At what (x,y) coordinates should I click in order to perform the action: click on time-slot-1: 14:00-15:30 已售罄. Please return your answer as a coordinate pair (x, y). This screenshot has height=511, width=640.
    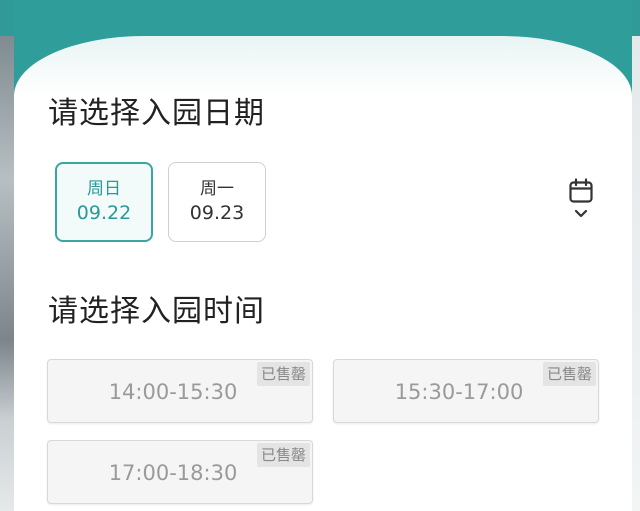
    Looking at the image, I should click on (180, 391).